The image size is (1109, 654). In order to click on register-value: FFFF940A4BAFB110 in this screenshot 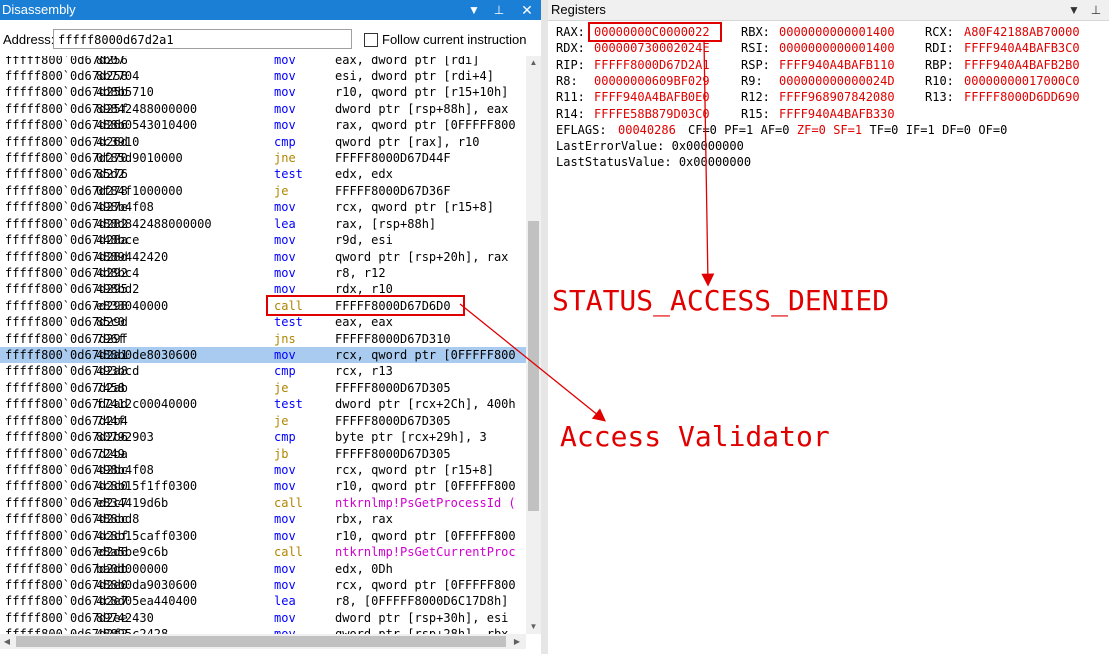, I will do `click(837, 65)`.